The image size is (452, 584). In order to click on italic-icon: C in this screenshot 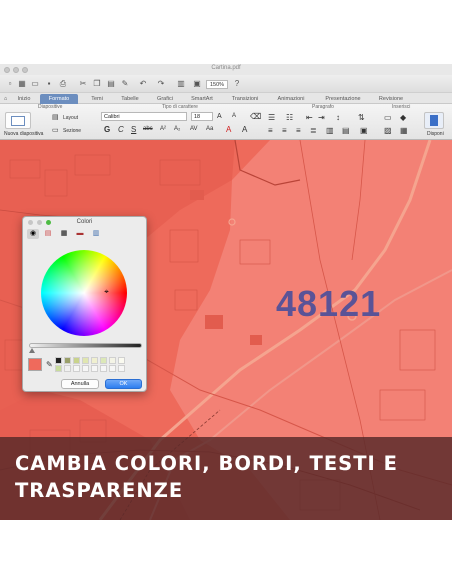, I will do `click(121, 129)`.